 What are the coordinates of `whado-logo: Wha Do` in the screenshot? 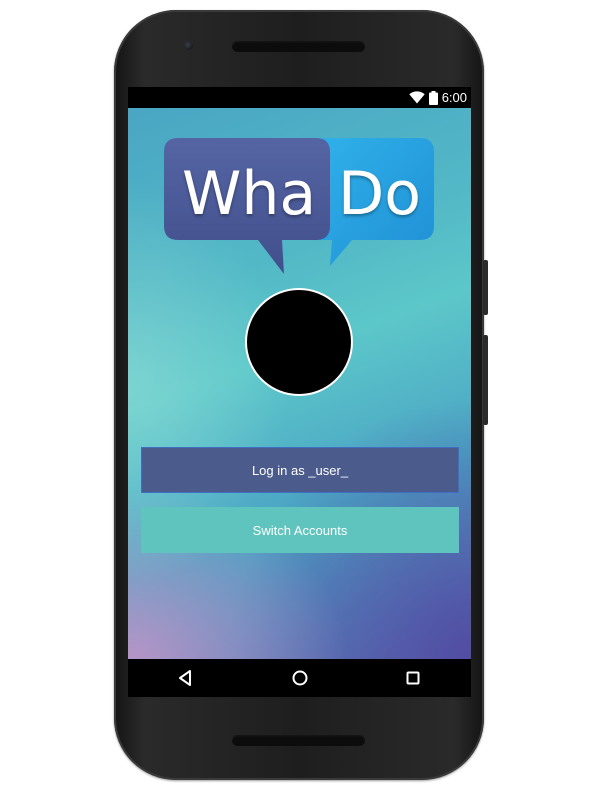 It's located at (299, 206).